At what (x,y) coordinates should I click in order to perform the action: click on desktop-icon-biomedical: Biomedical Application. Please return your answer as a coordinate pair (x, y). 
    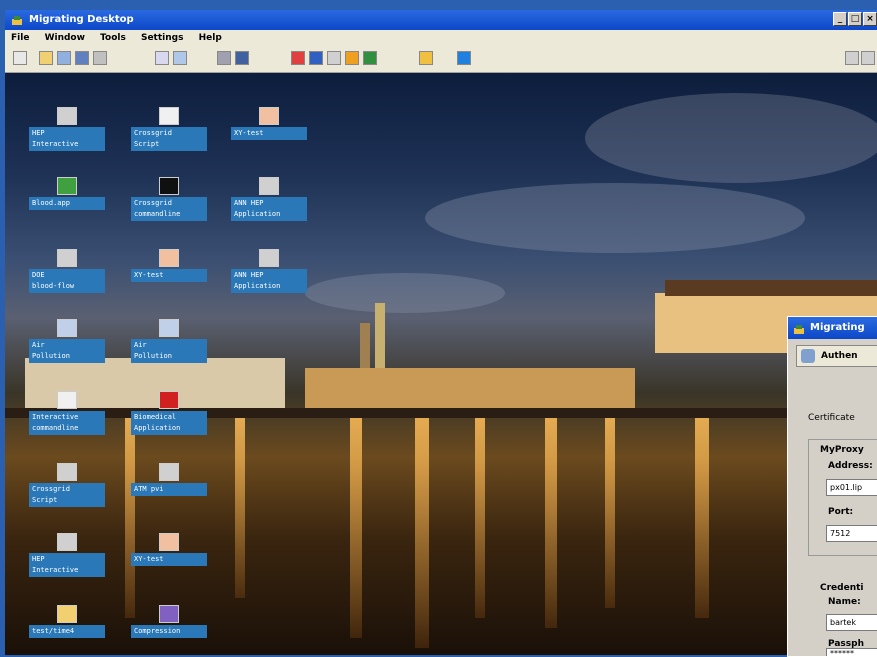
    Looking at the image, I should click on (169, 413).